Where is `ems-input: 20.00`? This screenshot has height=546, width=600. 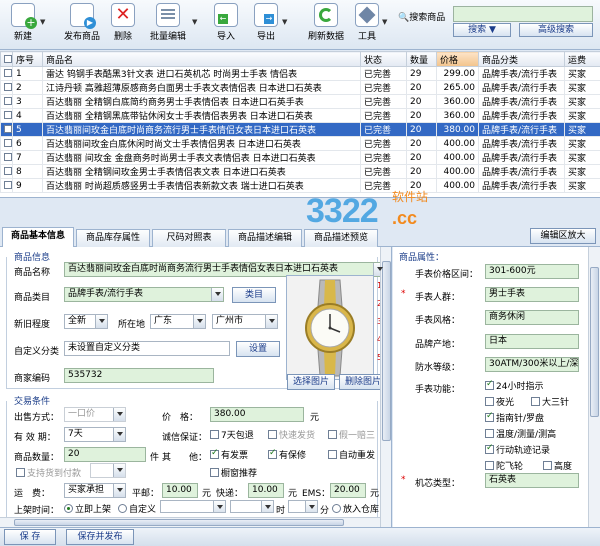
ems-input: 20.00 is located at coordinates (348, 490).